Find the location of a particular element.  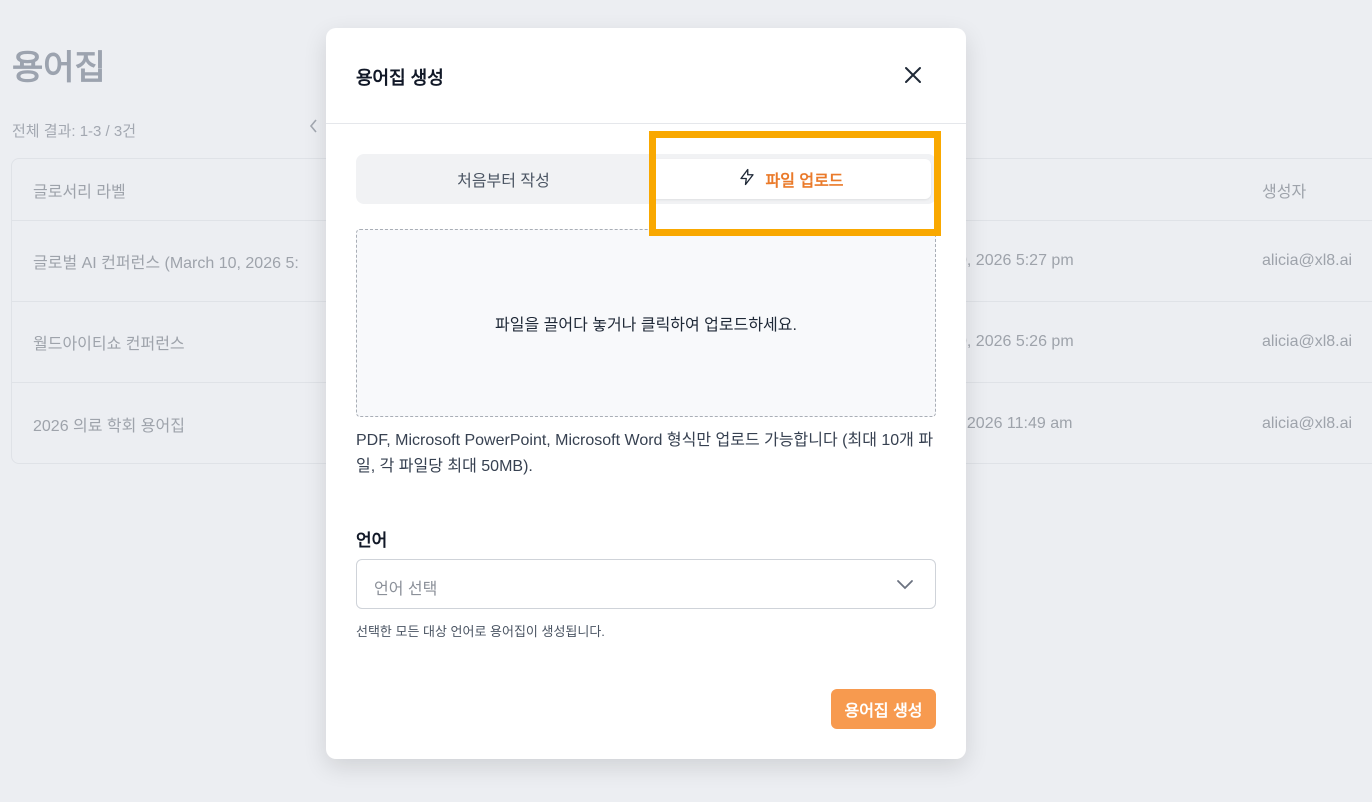

page-title: 용어집 is located at coordinates (59, 68).